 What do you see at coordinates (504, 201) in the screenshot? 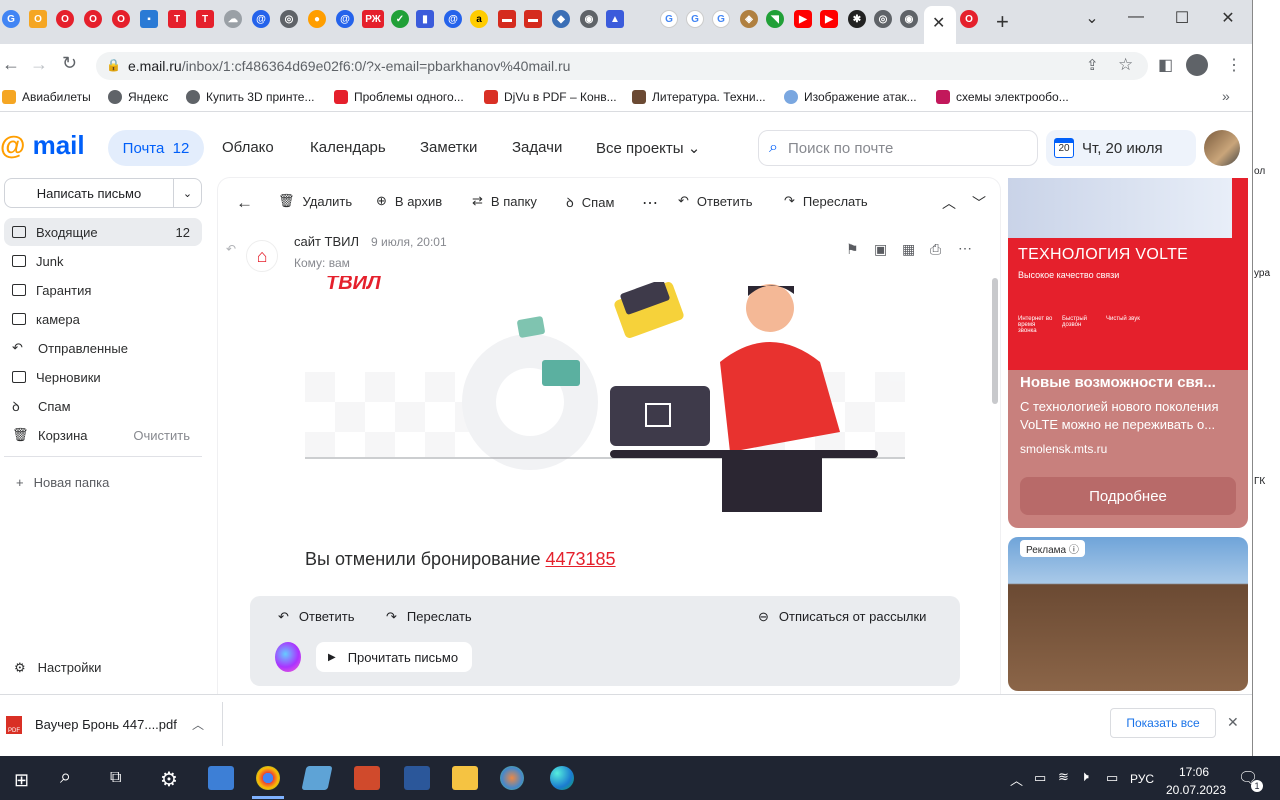
I see `move-to-folder-button: ⇄ В папку` at bounding box center [504, 201].